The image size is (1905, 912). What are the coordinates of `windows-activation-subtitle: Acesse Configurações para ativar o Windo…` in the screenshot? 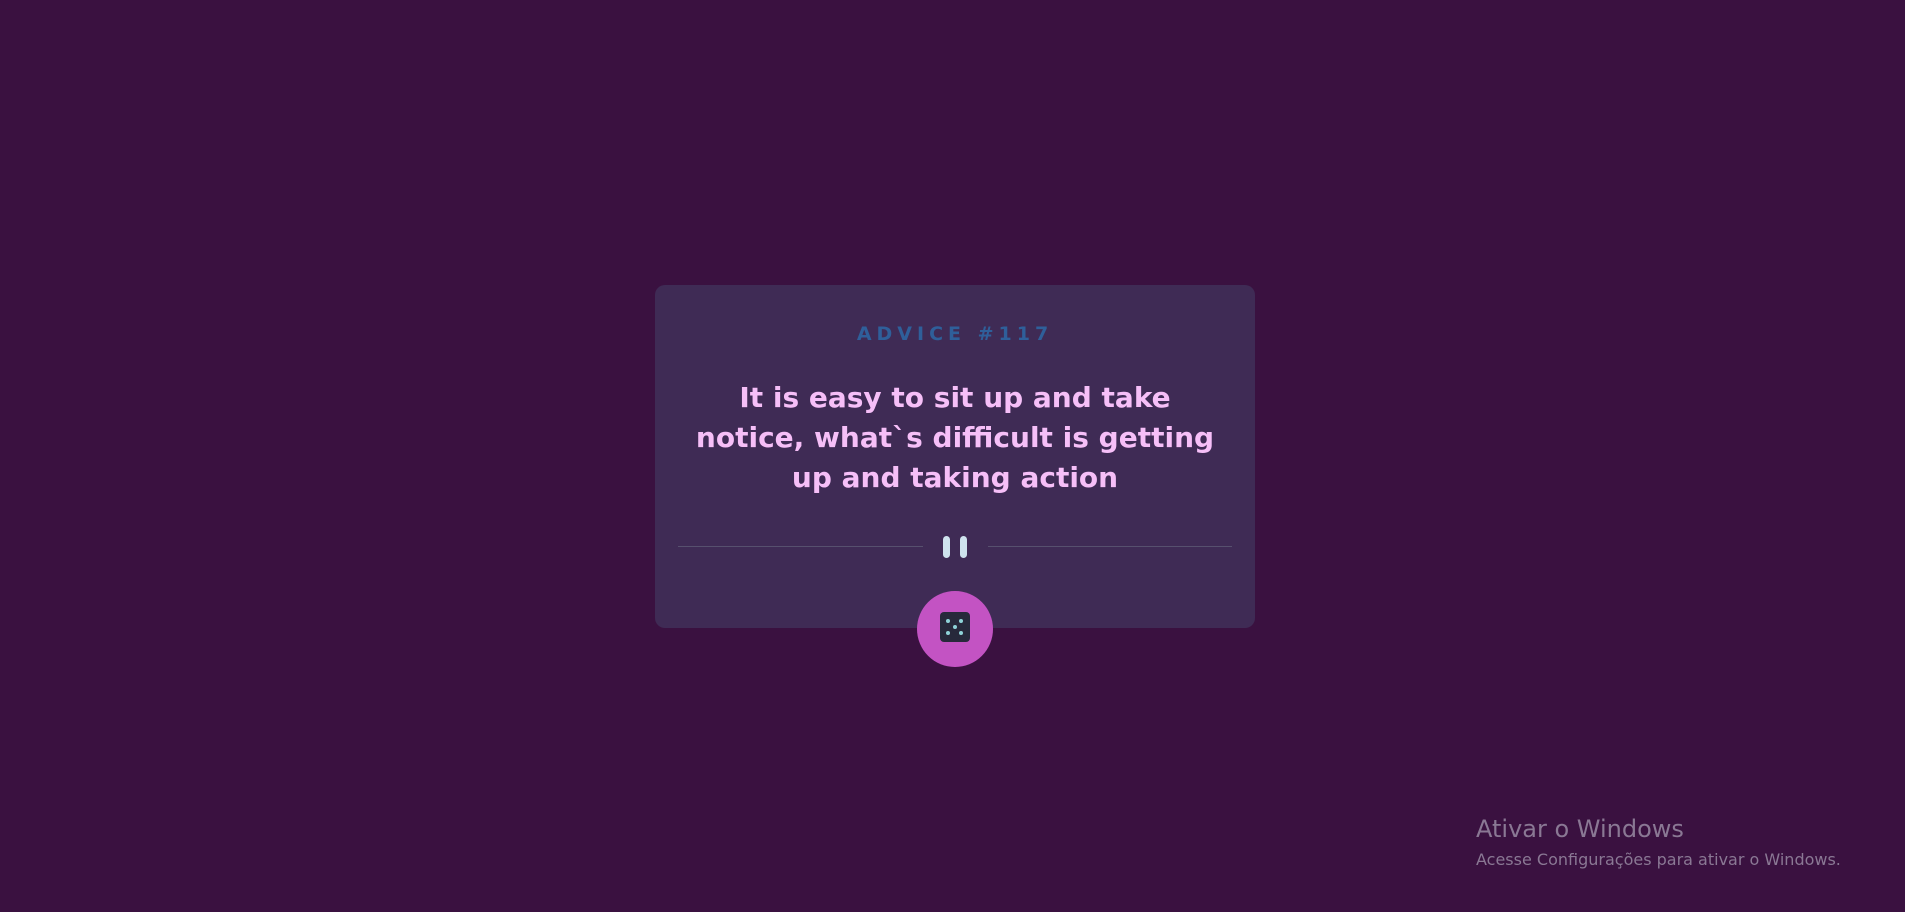 It's located at (1658, 859).